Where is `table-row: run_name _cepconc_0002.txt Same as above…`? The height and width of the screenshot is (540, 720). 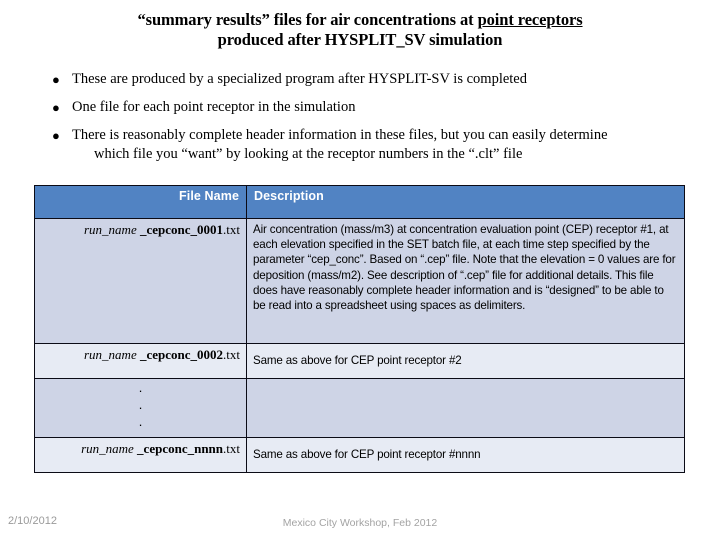
table-row: run_name _cepconc_0002.txt Same as above… is located at coordinates (359, 361).